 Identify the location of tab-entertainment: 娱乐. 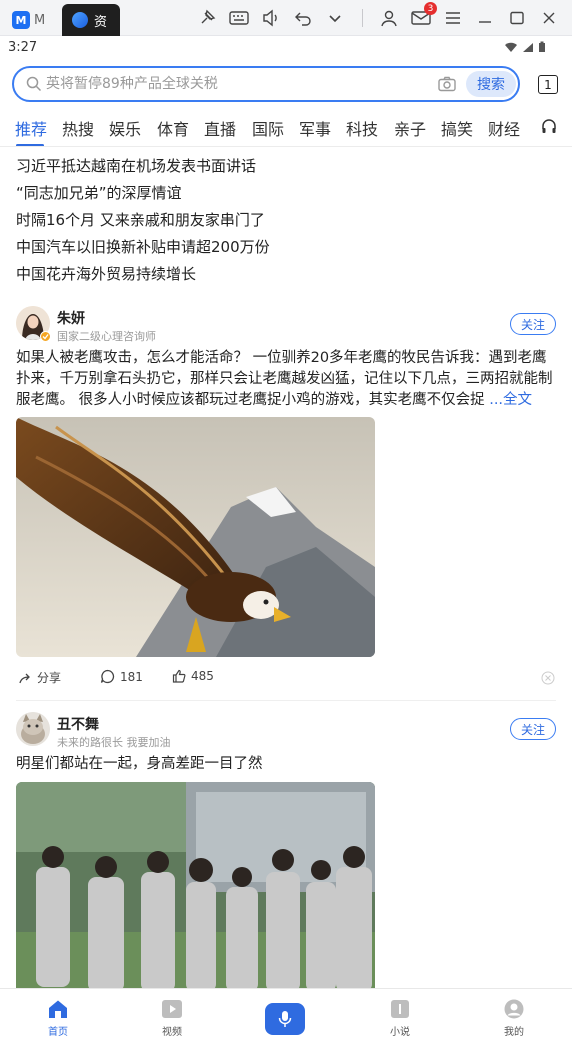
(125, 128).